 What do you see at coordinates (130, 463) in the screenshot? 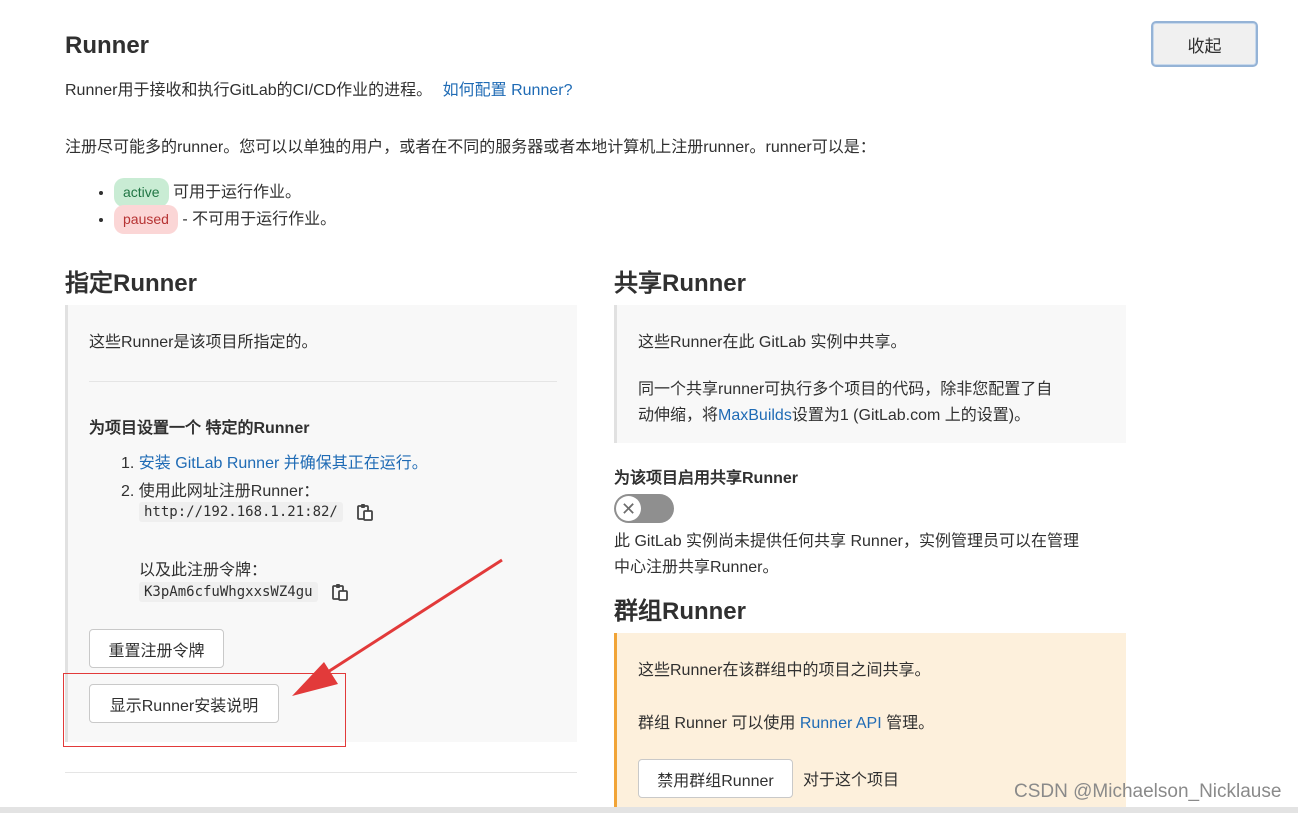
I see `step-number: 1.` at bounding box center [130, 463].